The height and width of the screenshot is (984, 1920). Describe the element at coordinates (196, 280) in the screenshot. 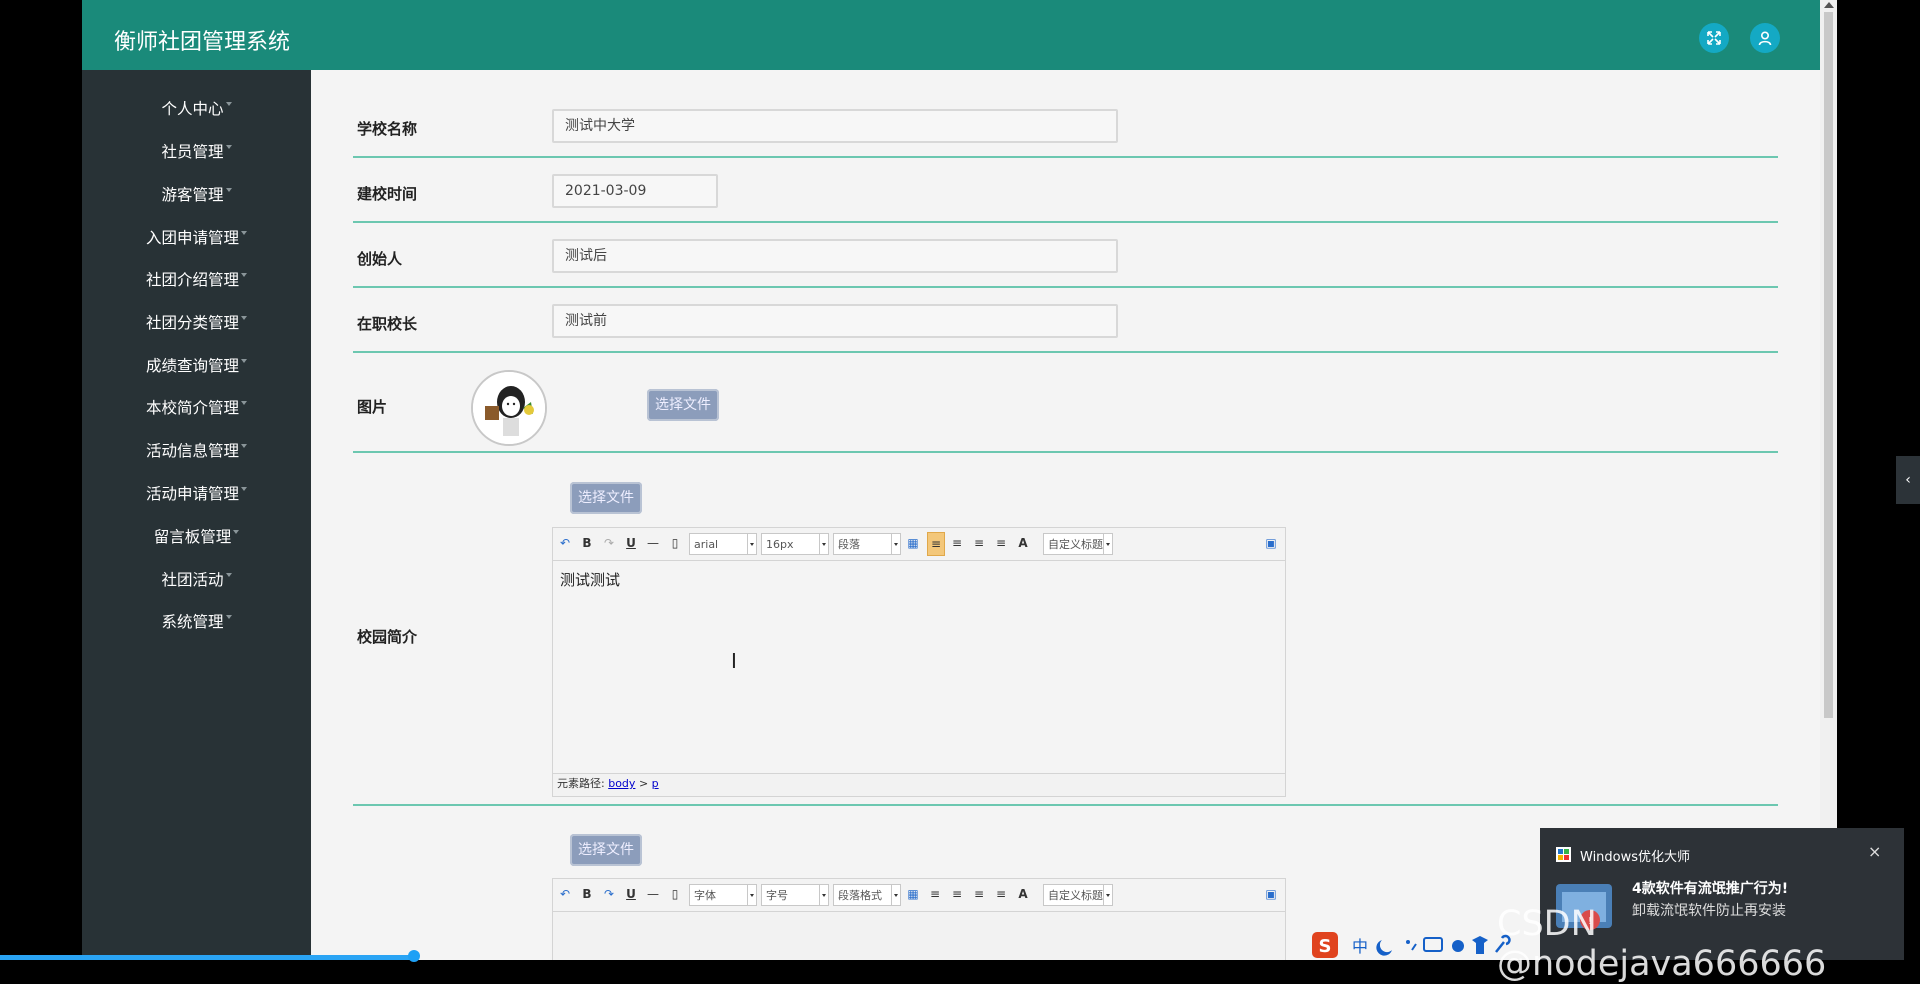

I see `sidebar-item-club-intro: 社团介绍管理` at that location.